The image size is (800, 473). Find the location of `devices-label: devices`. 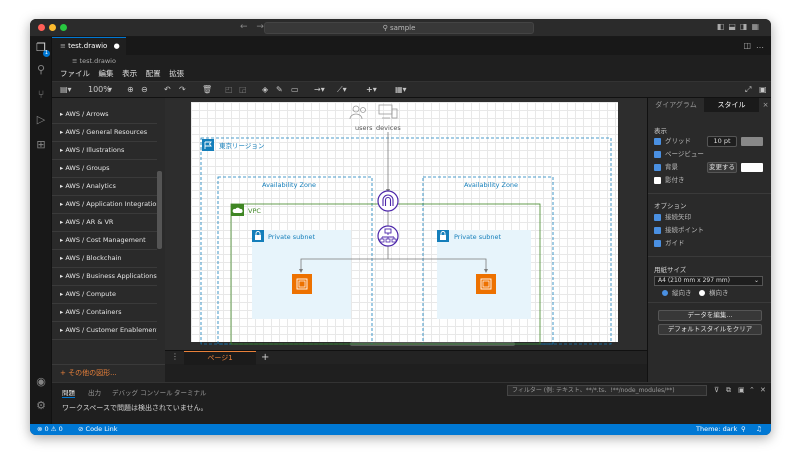

devices-label: devices is located at coordinates (388, 128).